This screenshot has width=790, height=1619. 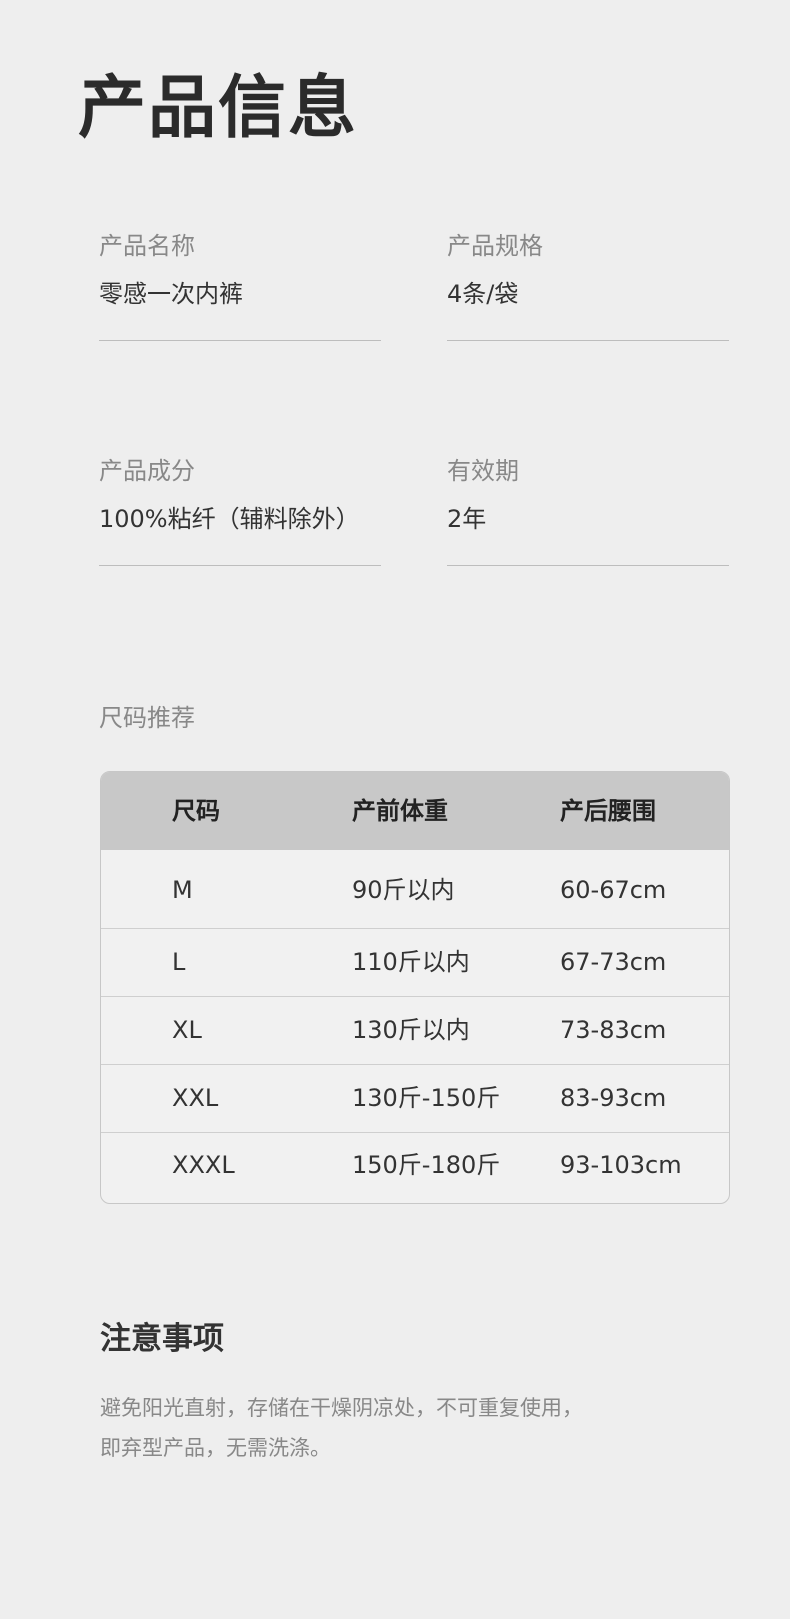 What do you see at coordinates (613, 1030) in the screenshot?
I see `cell-waist: 73-83cm` at bounding box center [613, 1030].